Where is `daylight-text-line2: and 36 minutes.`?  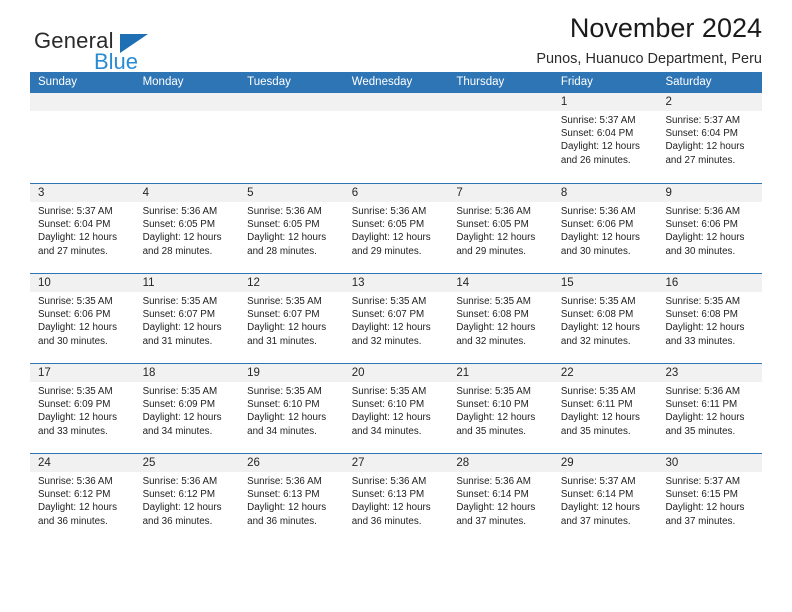 daylight-text-line2: and 36 minutes. is located at coordinates (73, 521).